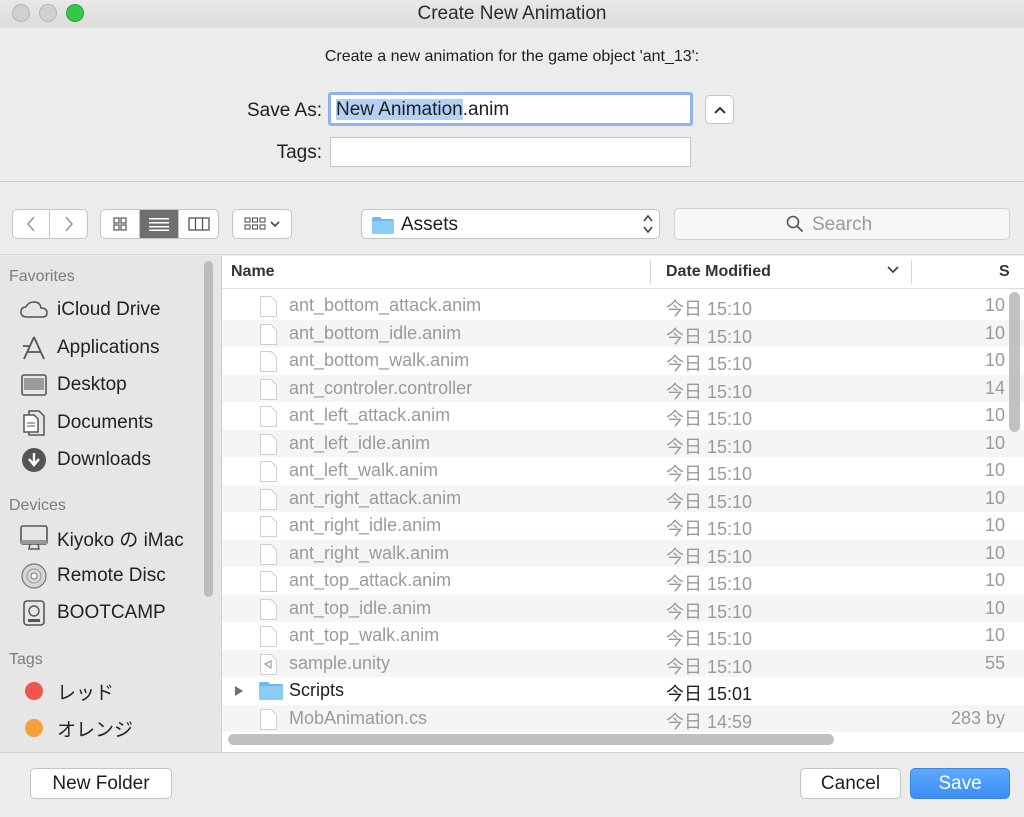  What do you see at coordinates (379, 360) in the screenshot?
I see `file-name: ant_bottom_walk.anim` at bounding box center [379, 360].